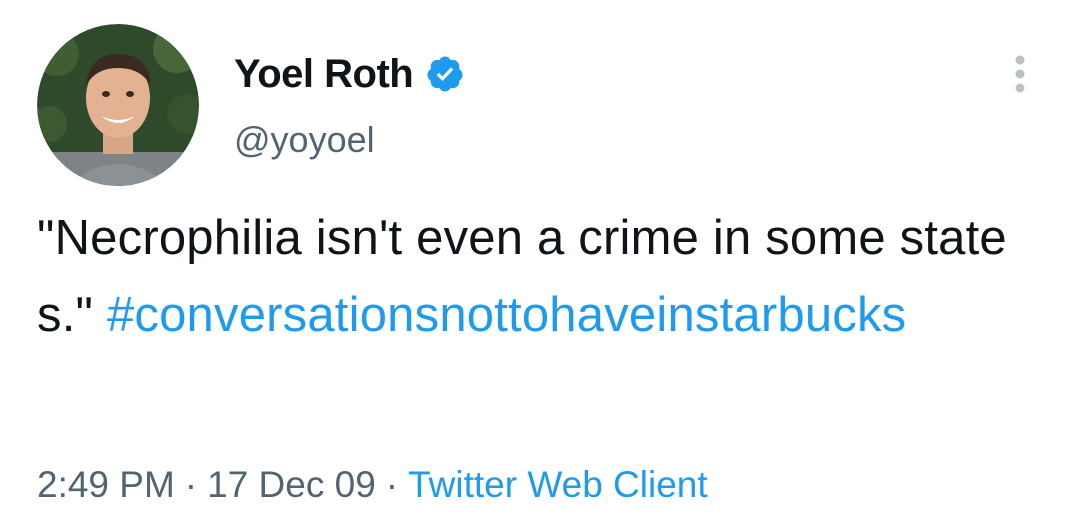 The image size is (1080, 530). I want to click on tweet-metadata: 2:49 PM · 17 Dec 09 · Twitter Web Client, so click(372, 485).